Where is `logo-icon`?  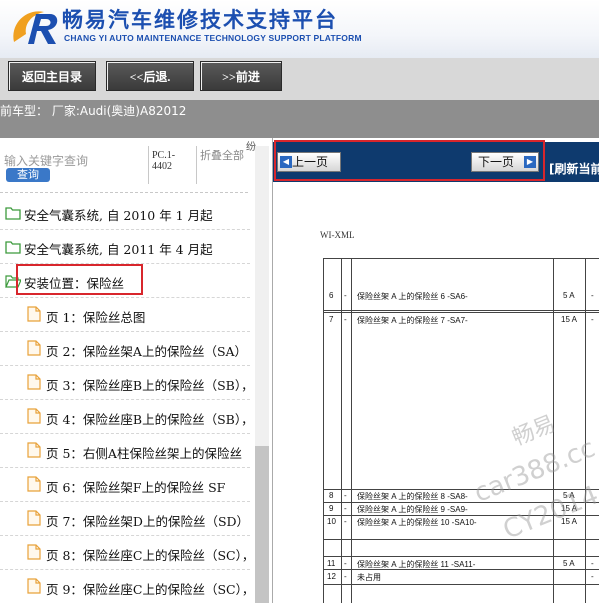 logo-icon is located at coordinates (35, 27).